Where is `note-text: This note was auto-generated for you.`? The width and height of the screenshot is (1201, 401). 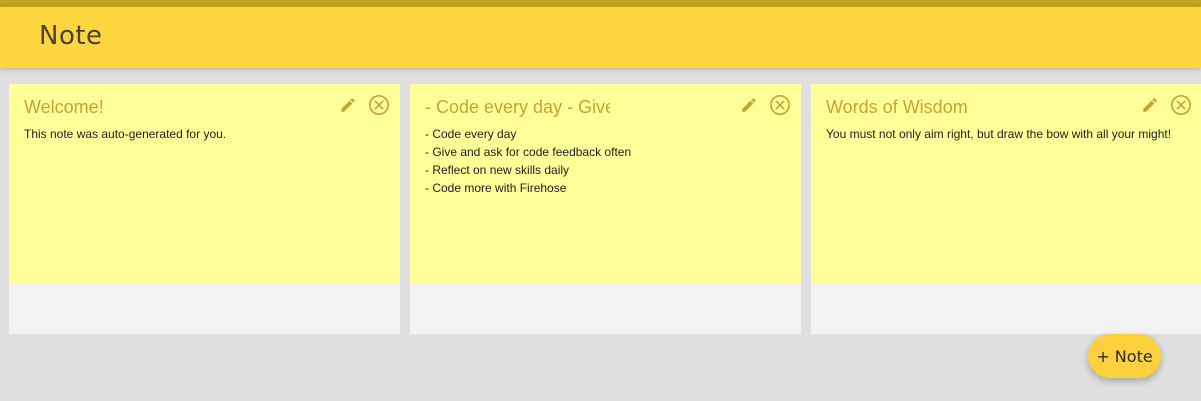
note-text: This note was auto-generated for you. is located at coordinates (207, 134).